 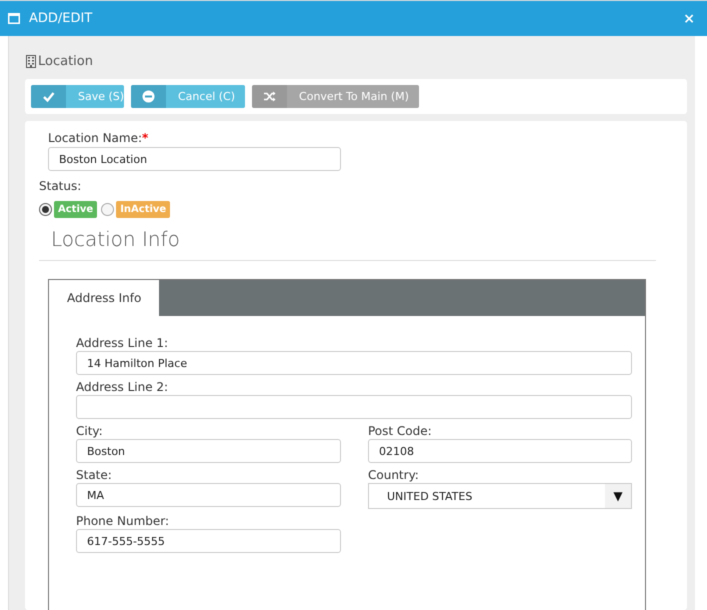 What do you see at coordinates (60, 186) in the screenshot?
I see `field-label: Status:` at bounding box center [60, 186].